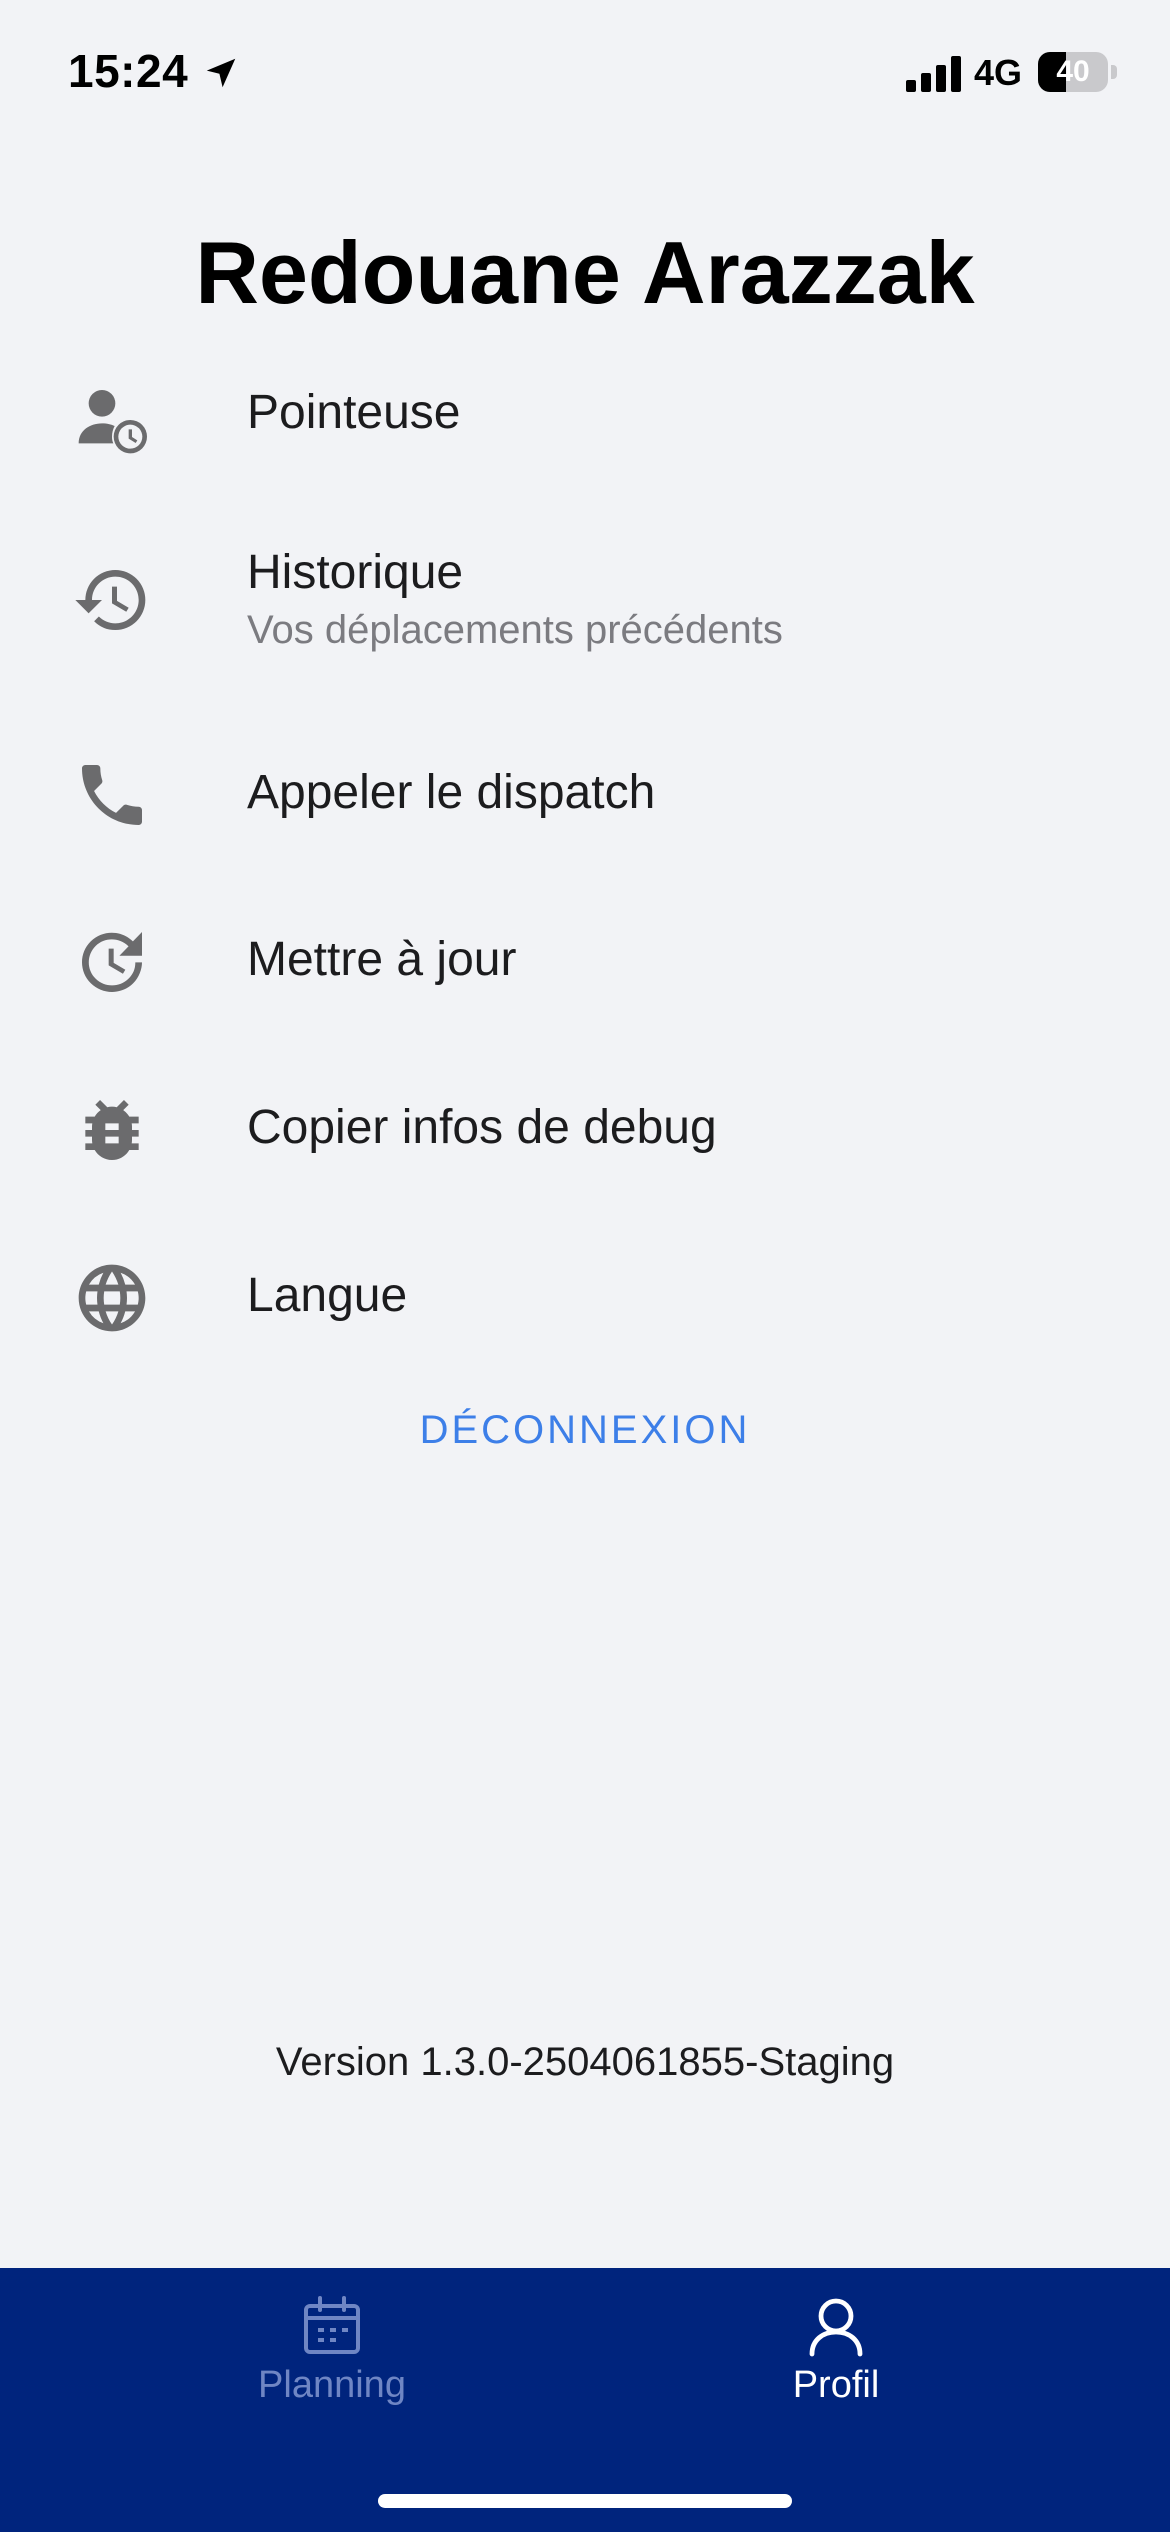 This screenshot has height=2532, width=1170. I want to click on tab-planning: Planning, so click(332, 2358).